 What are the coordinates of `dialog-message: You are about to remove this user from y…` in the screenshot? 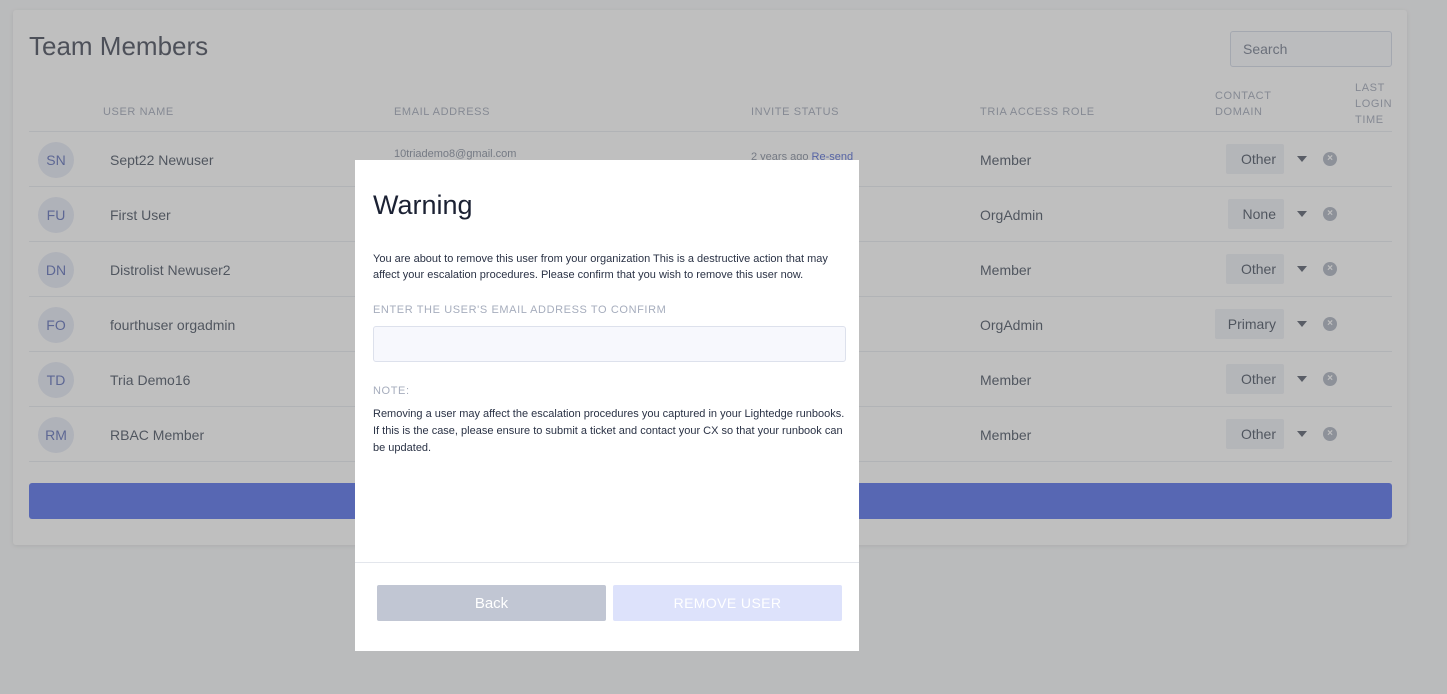 It's located at (600, 267).